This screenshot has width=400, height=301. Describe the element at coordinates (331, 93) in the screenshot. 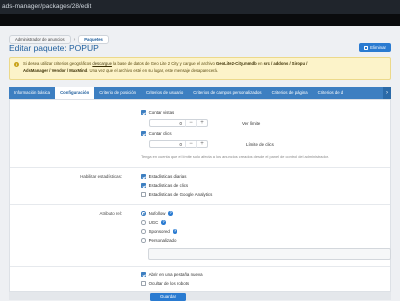

I see `tab-more-criteria: Criterios de d` at that location.